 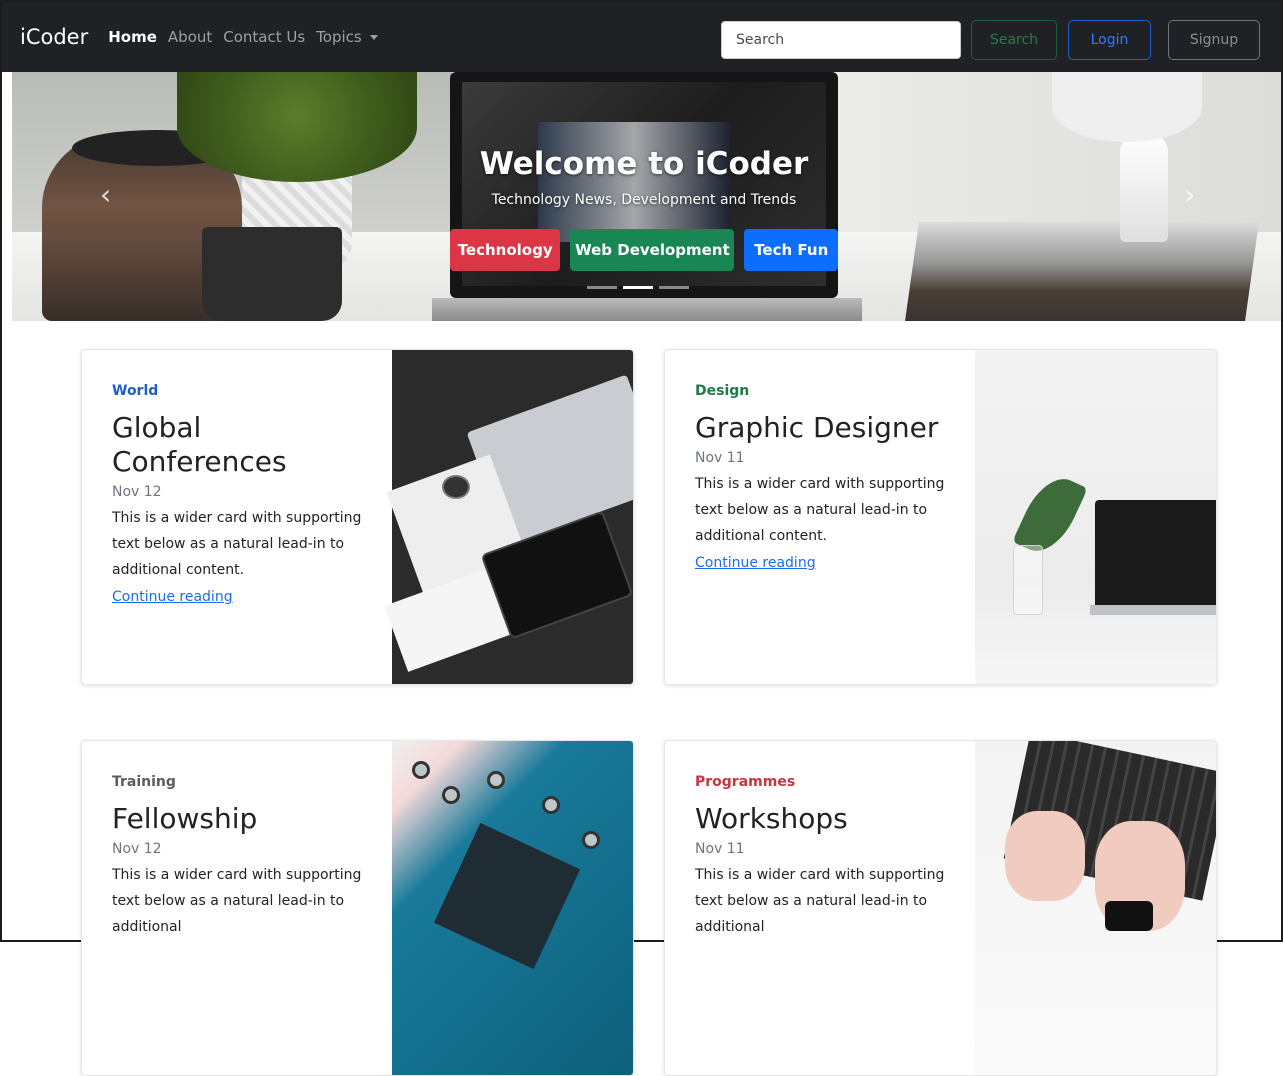 I want to click on login-button: Login, so click(x=1109, y=40).